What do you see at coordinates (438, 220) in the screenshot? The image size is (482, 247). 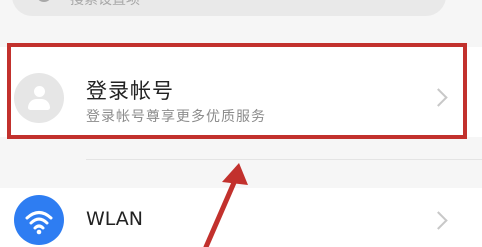 I see `chevron-right-icon` at bounding box center [438, 220].